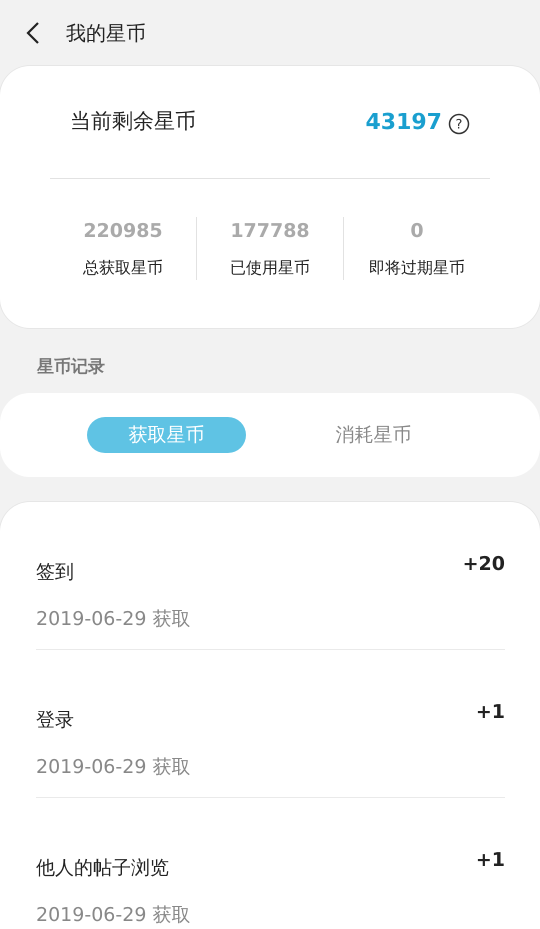  I want to click on record-title: 登录, so click(55, 720).